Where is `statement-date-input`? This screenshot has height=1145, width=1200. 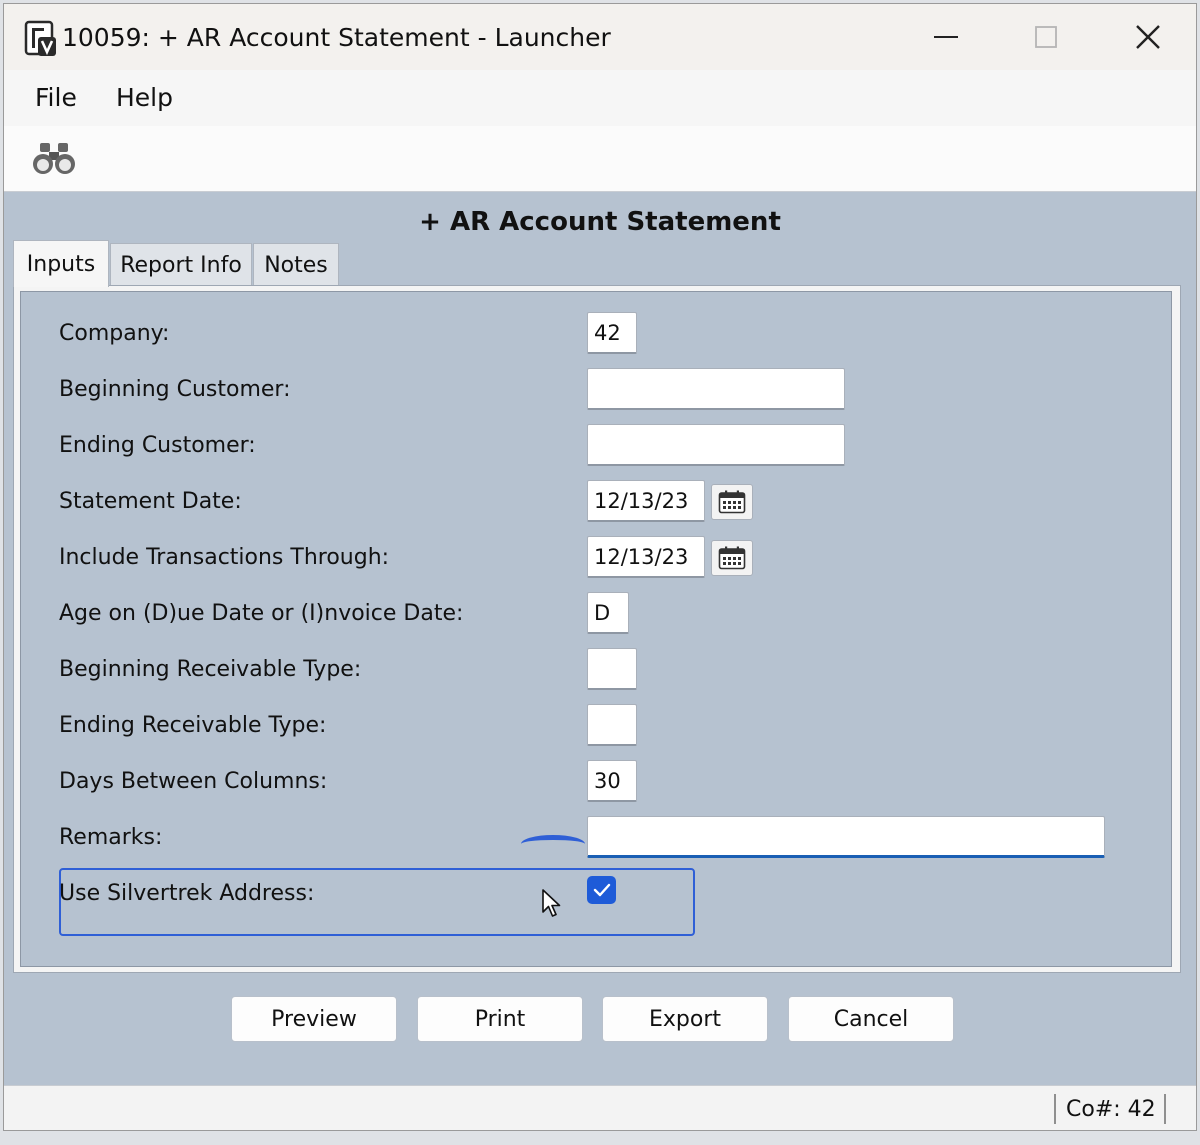
statement-date-input is located at coordinates (646, 501).